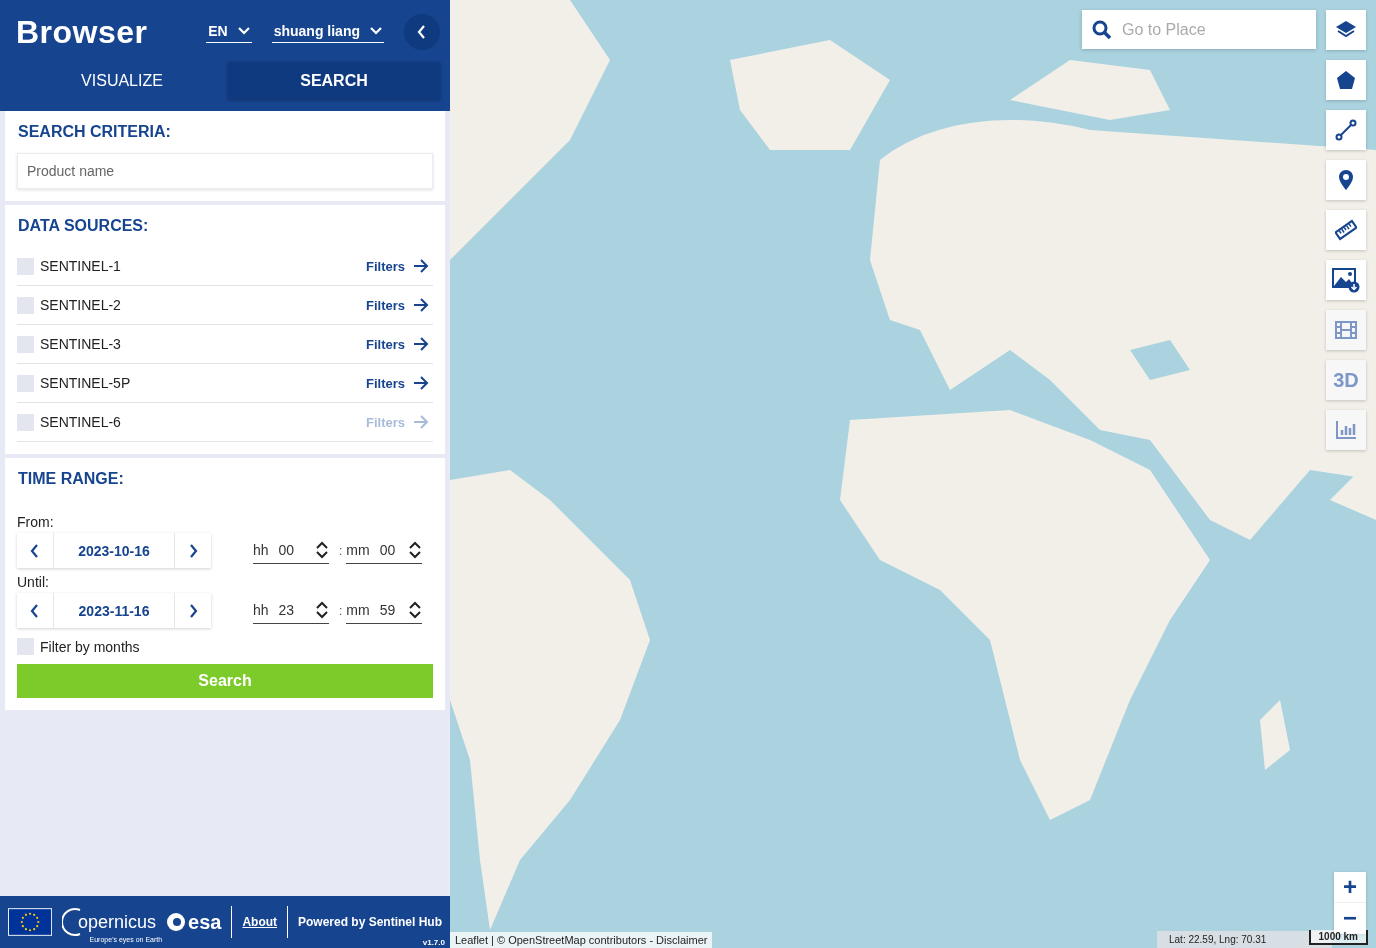  Describe the element at coordinates (117, 922) in the screenshot. I see `copernicus-logo-text: opernicus` at that location.